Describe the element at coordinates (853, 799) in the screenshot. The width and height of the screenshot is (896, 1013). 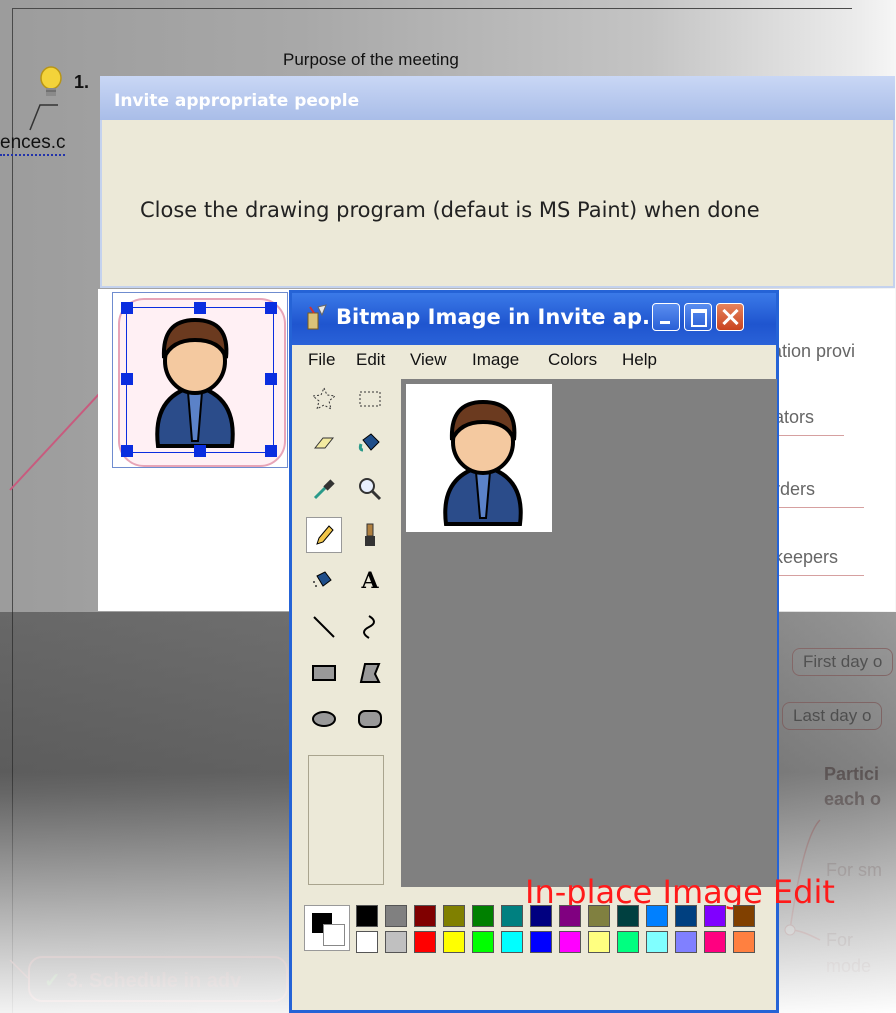
I see `participants-label-2: each o` at that location.